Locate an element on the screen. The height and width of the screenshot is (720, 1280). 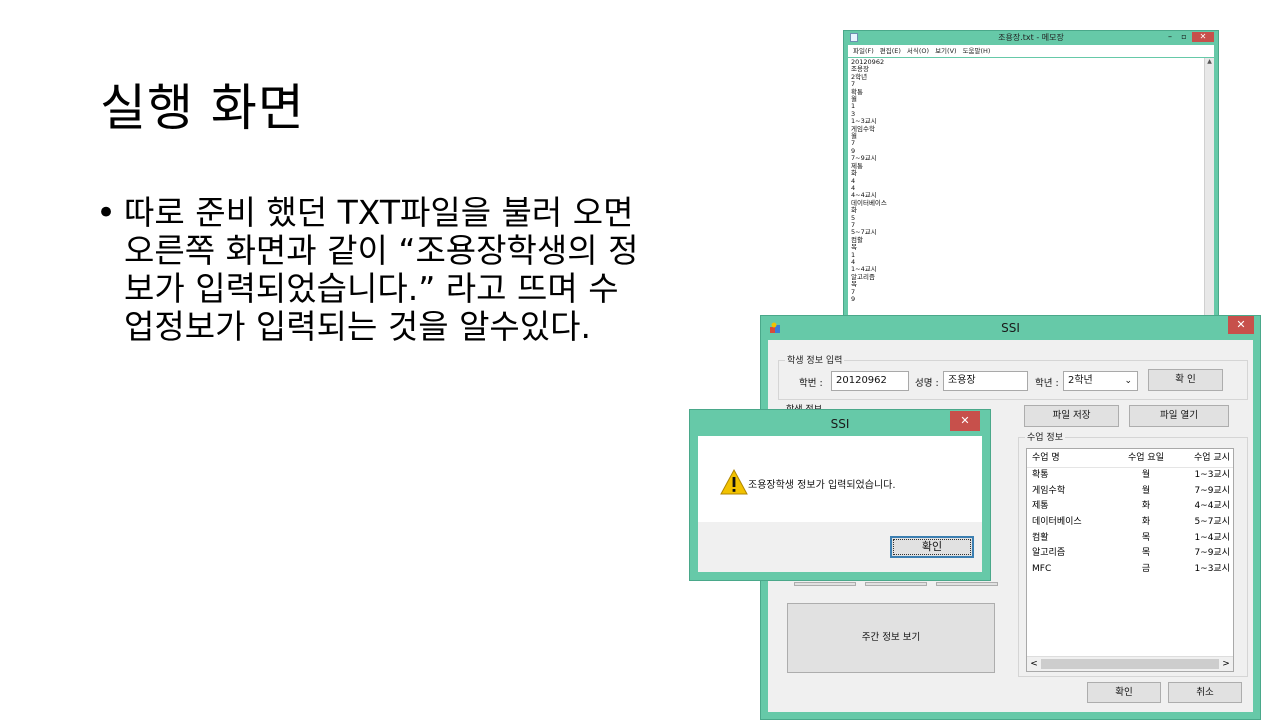
notepad-line: 화 is located at coordinates (854, 210).